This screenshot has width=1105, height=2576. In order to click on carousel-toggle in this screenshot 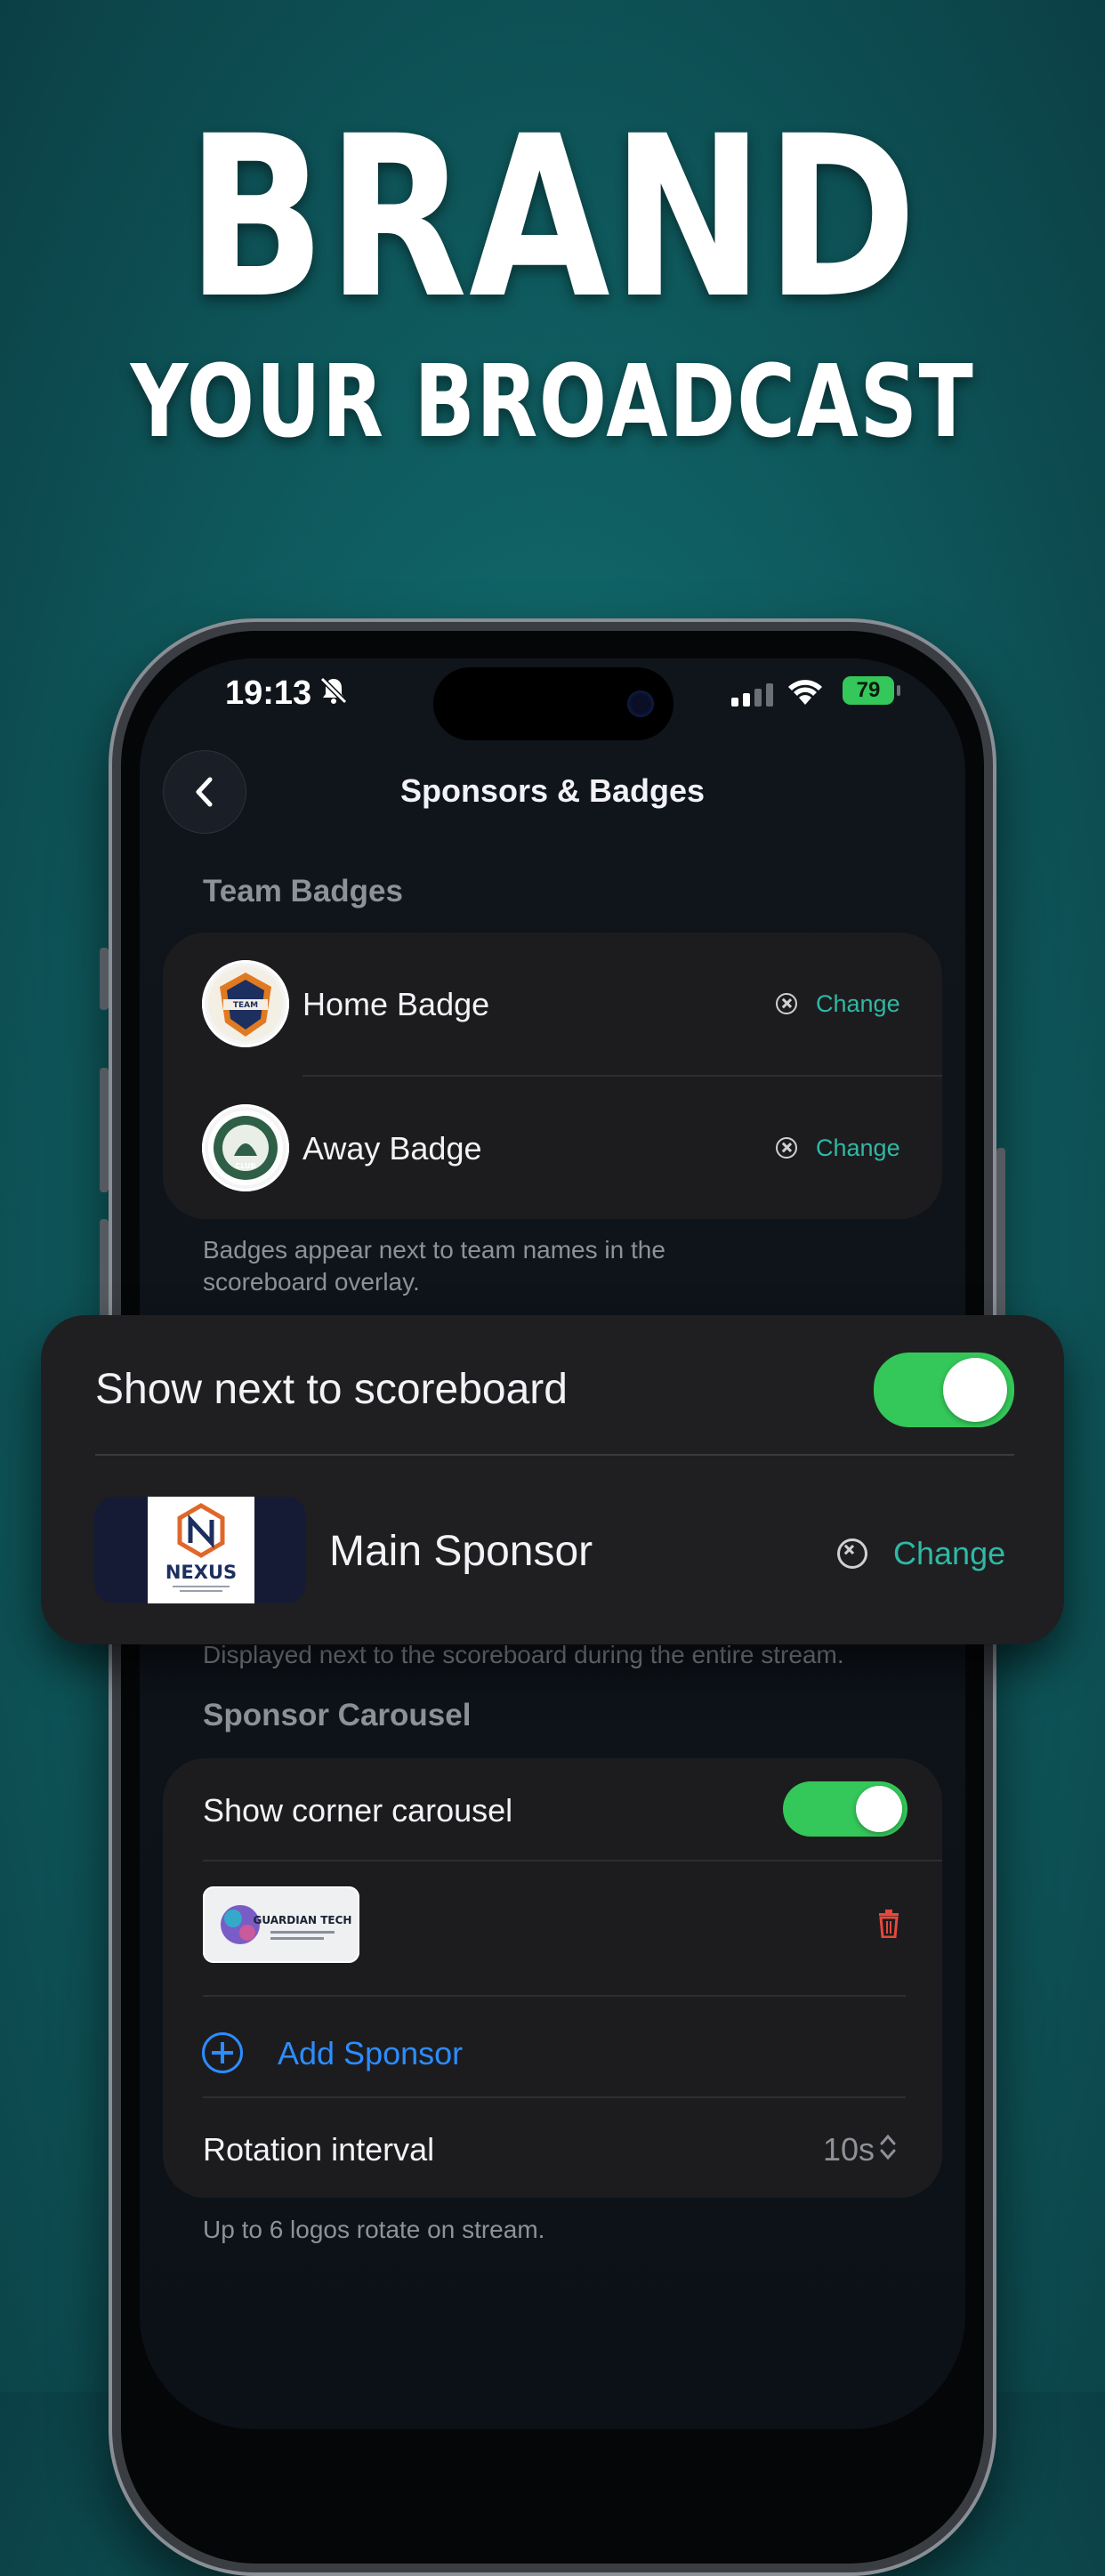, I will do `click(845, 1809)`.